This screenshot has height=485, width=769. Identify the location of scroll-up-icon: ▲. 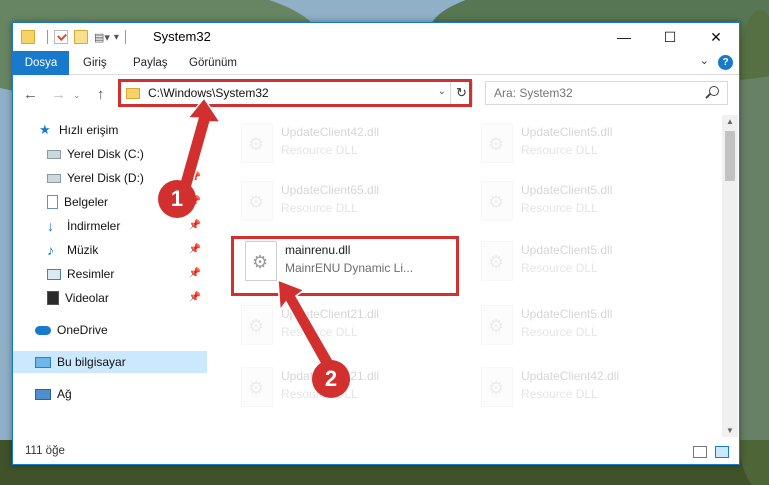
(730, 121).